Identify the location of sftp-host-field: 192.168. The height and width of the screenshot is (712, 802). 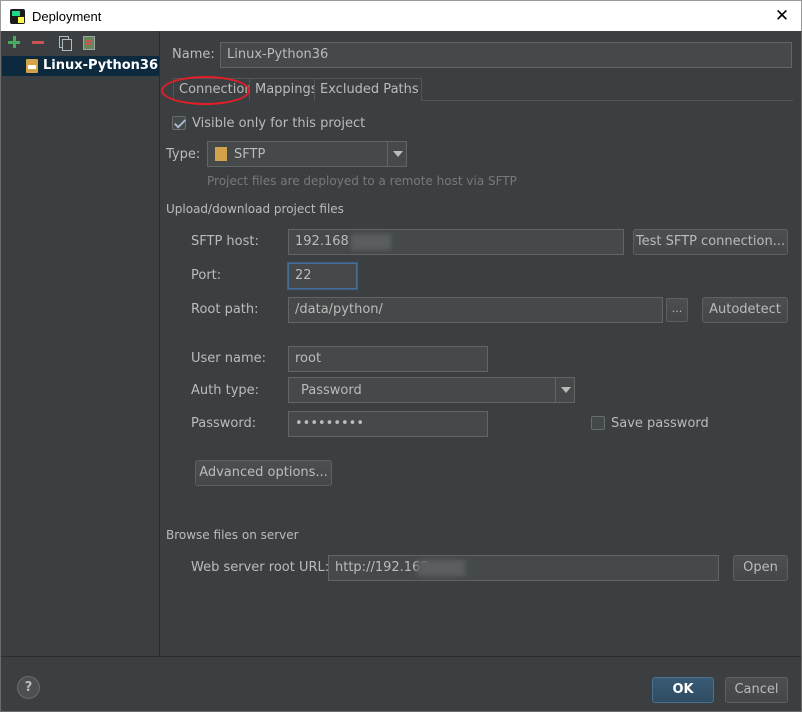
(456, 242).